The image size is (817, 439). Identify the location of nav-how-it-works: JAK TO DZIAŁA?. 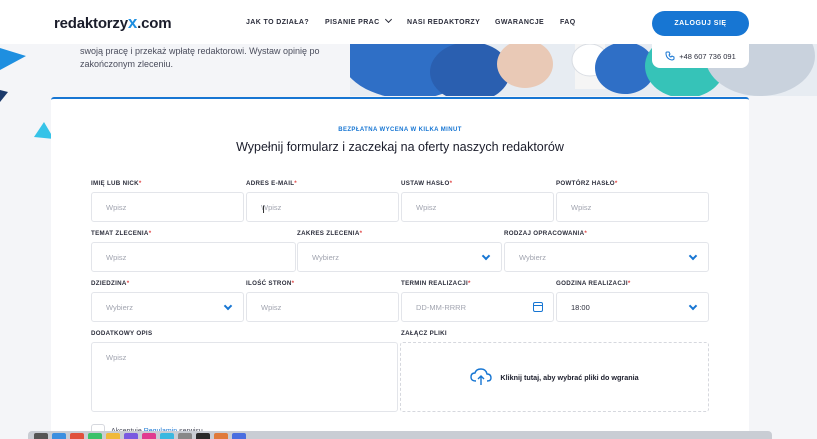
(277, 22).